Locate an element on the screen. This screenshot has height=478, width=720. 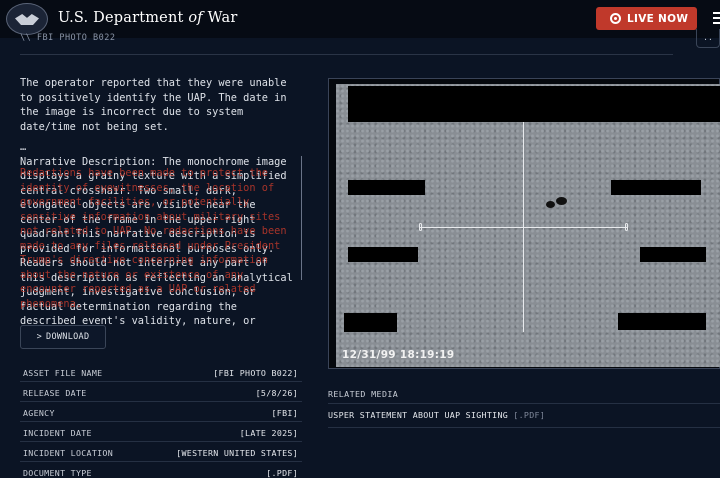
download-label: DOWNLOAD is located at coordinates (68, 337).